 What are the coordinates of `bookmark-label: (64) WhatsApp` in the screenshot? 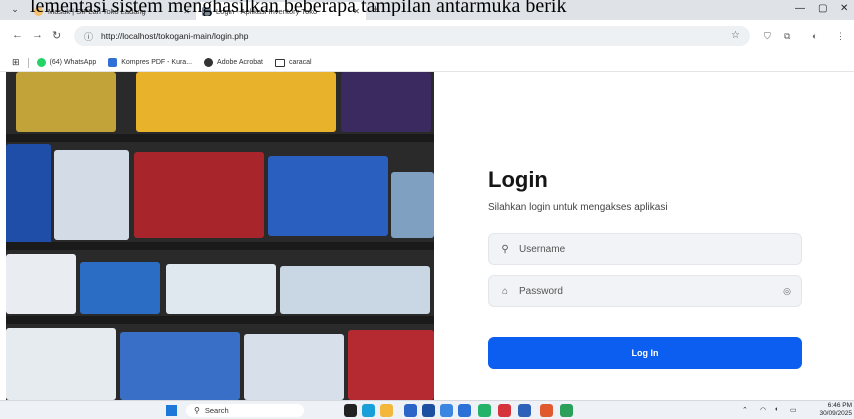 It's located at (73, 62).